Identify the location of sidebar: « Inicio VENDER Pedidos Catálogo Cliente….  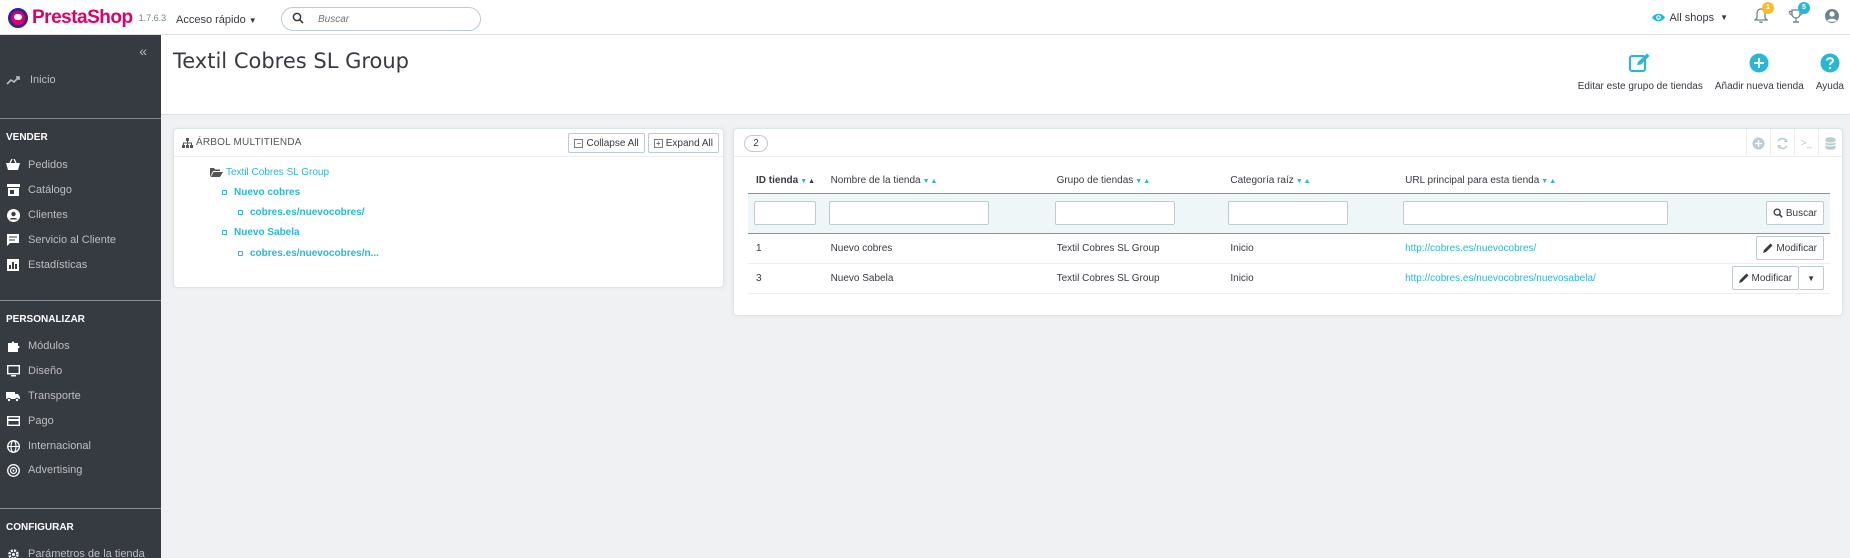
(80, 296).